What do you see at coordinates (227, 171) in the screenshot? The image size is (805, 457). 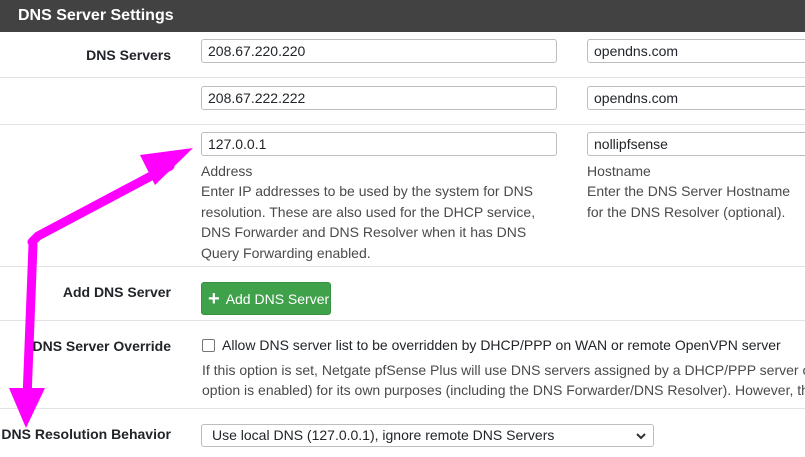 I see `address-label: Address` at bounding box center [227, 171].